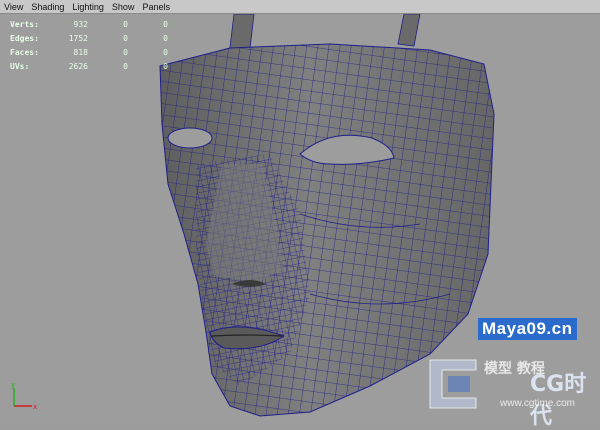 The image size is (600, 430). I want to click on view-axis-icon: x y, so click(24, 396).